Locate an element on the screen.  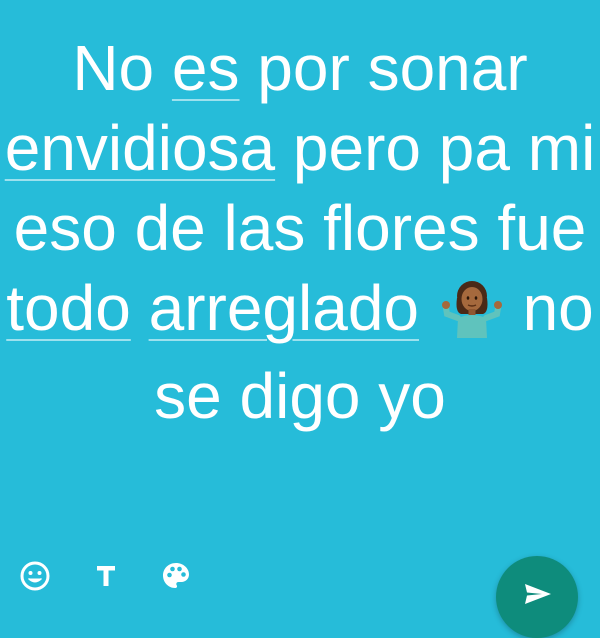
status-text-misspelled-word: envidiosa is located at coordinates (140, 148).